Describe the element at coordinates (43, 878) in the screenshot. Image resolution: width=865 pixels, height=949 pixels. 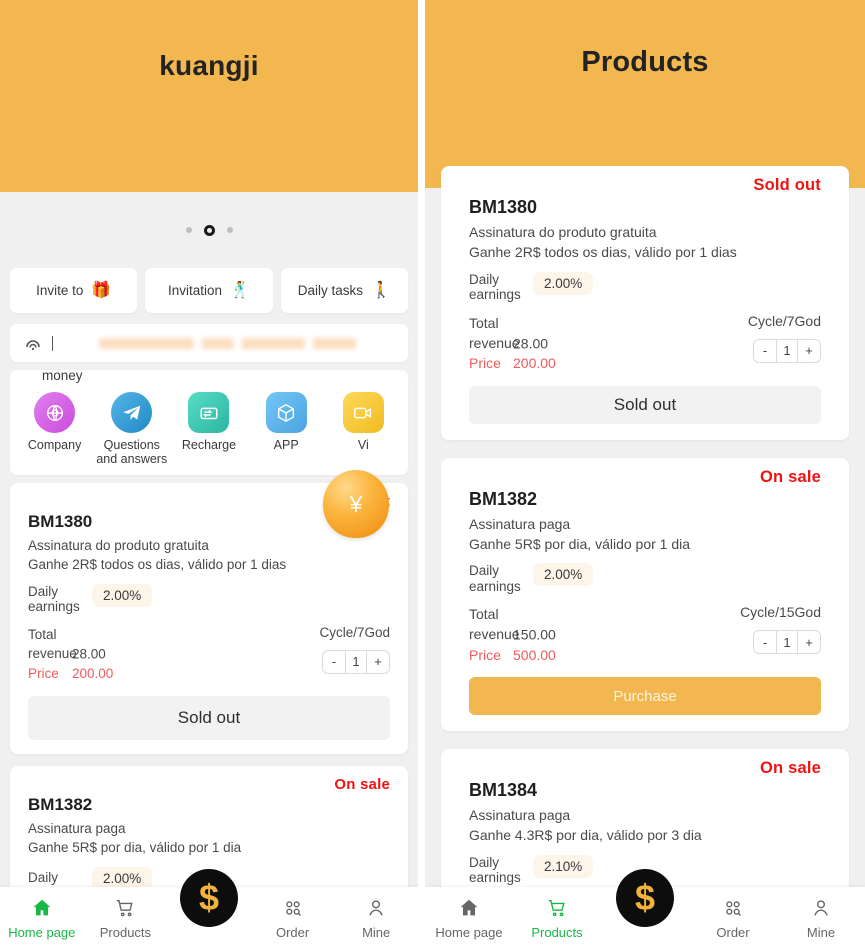
I see `daily-earnings-label: Daily` at that location.